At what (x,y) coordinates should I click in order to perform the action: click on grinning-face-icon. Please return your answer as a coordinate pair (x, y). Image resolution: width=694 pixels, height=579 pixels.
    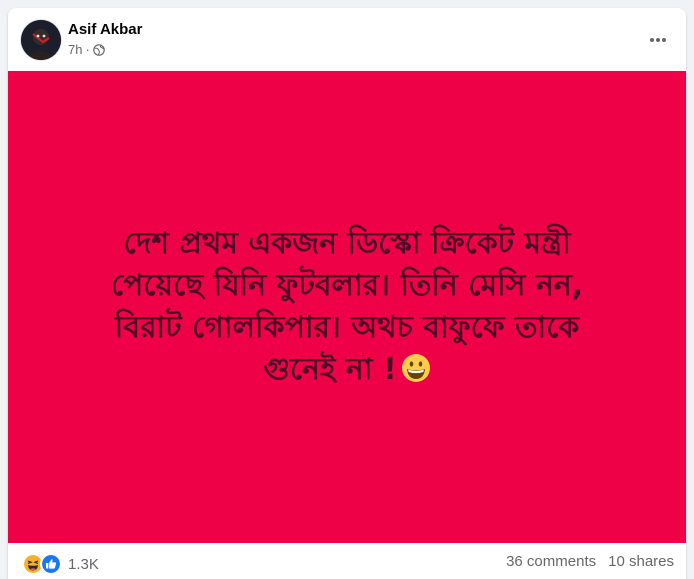
    Looking at the image, I should click on (416, 374).